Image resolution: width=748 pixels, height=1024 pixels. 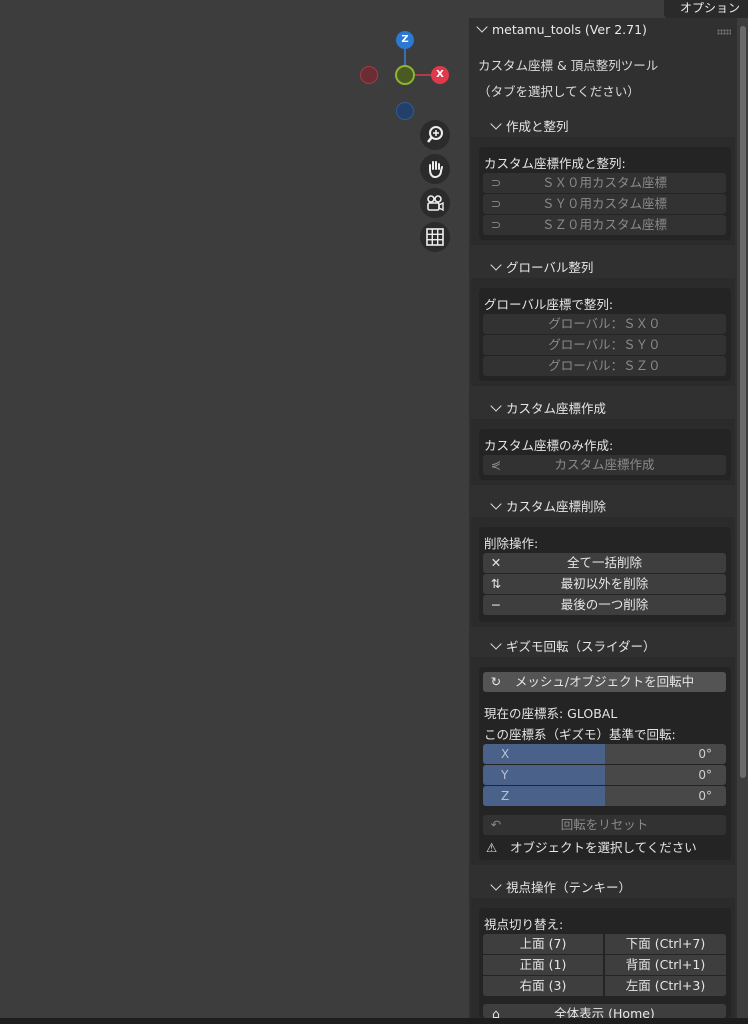 What do you see at coordinates (569, 29) in the screenshot?
I see `panel-title: metamu_tools (Ver 2.71)` at bounding box center [569, 29].